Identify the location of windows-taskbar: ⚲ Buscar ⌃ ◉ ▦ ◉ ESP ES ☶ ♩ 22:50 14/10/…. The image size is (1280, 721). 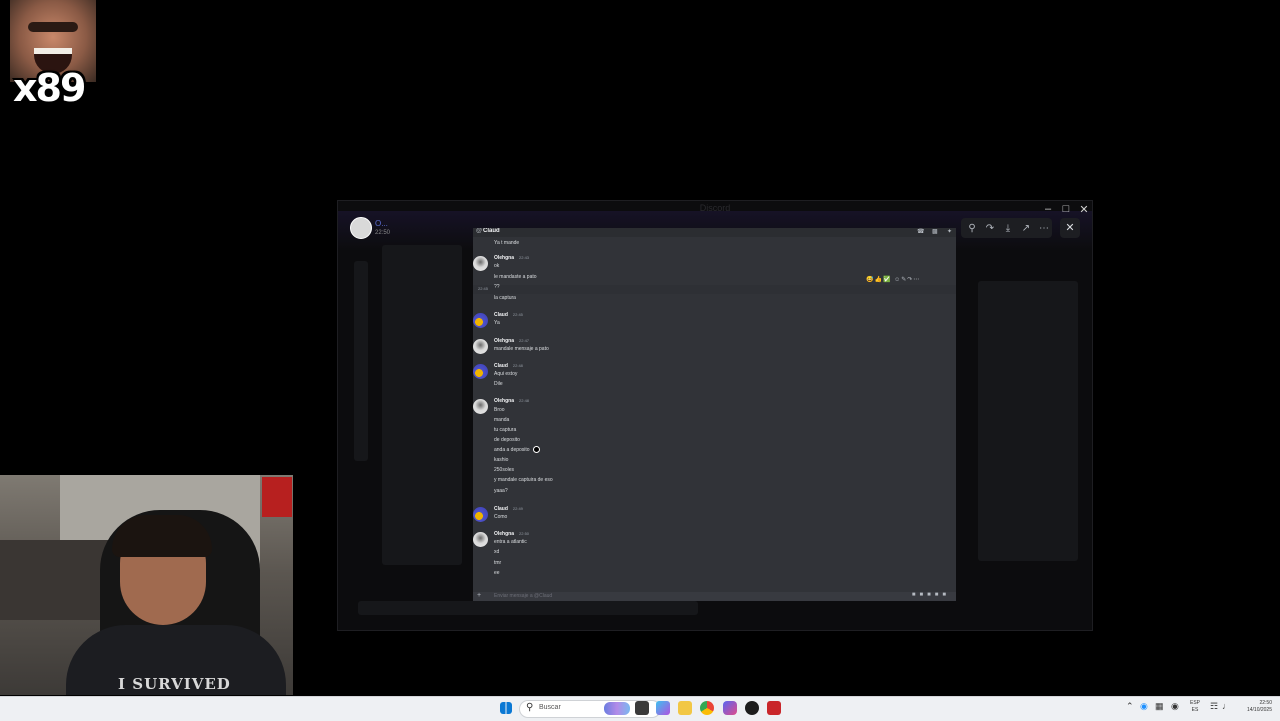
(640, 708).